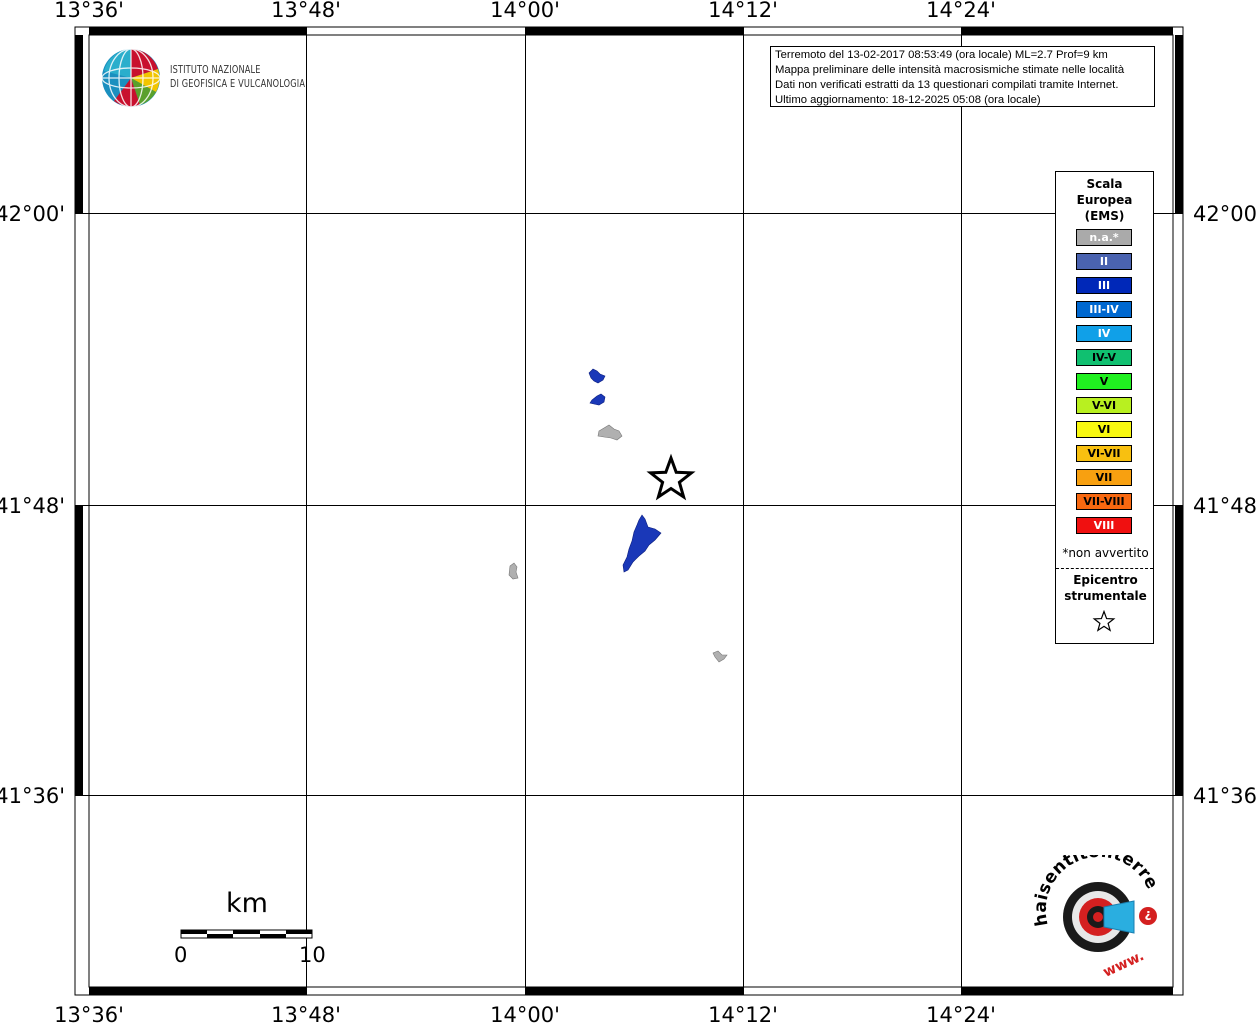 This screenshot has width=1257, height=1024. Describe the element at coordinates (1104, 237) in the screenshot. I see `legend-item: n.a.*` at that location.